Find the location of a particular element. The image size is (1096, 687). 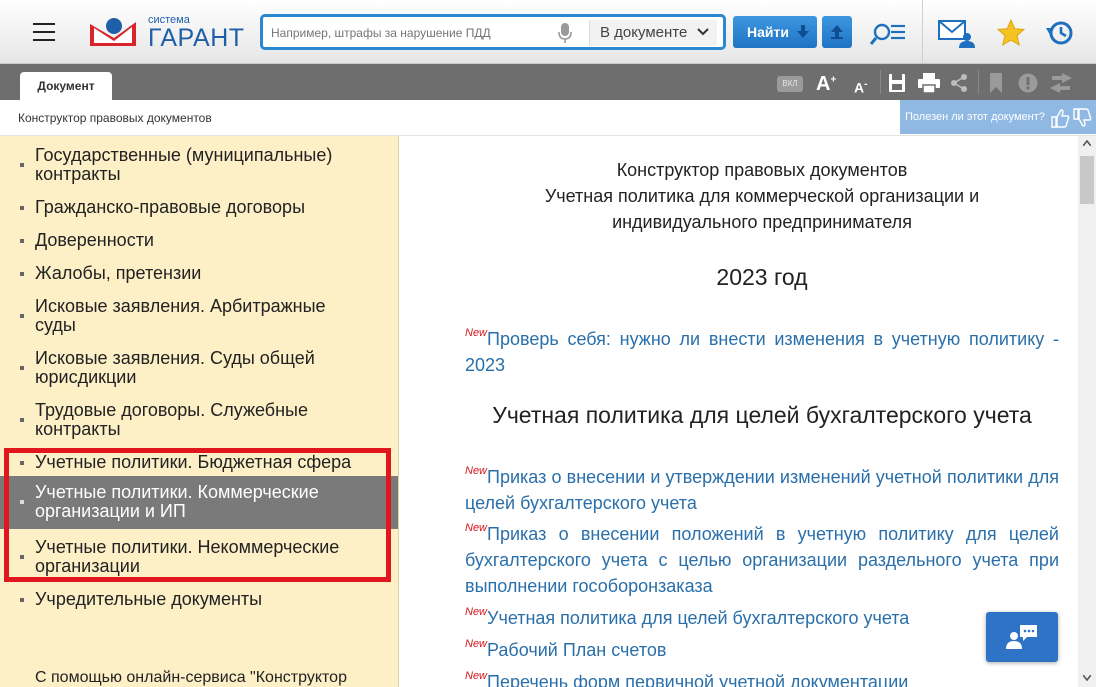

reader-mode-toggle: ВКЛ is located at coordinates (790, 84).